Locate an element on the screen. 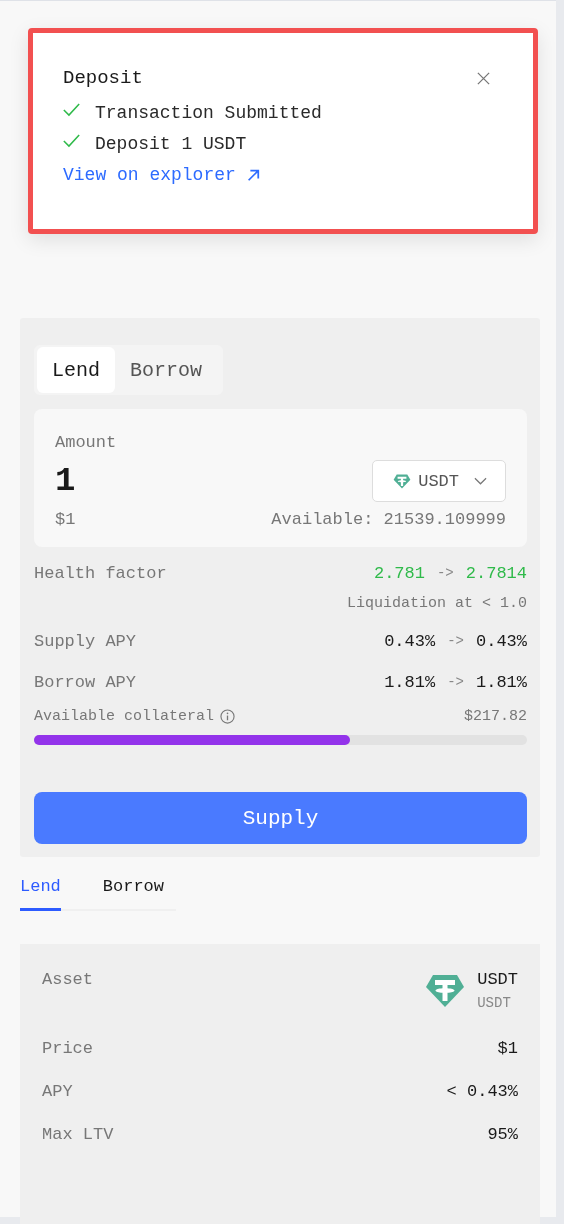 This screenshot has height=1224, width=564. stat-label: Borrow APY is located at coordinates (85, 682).